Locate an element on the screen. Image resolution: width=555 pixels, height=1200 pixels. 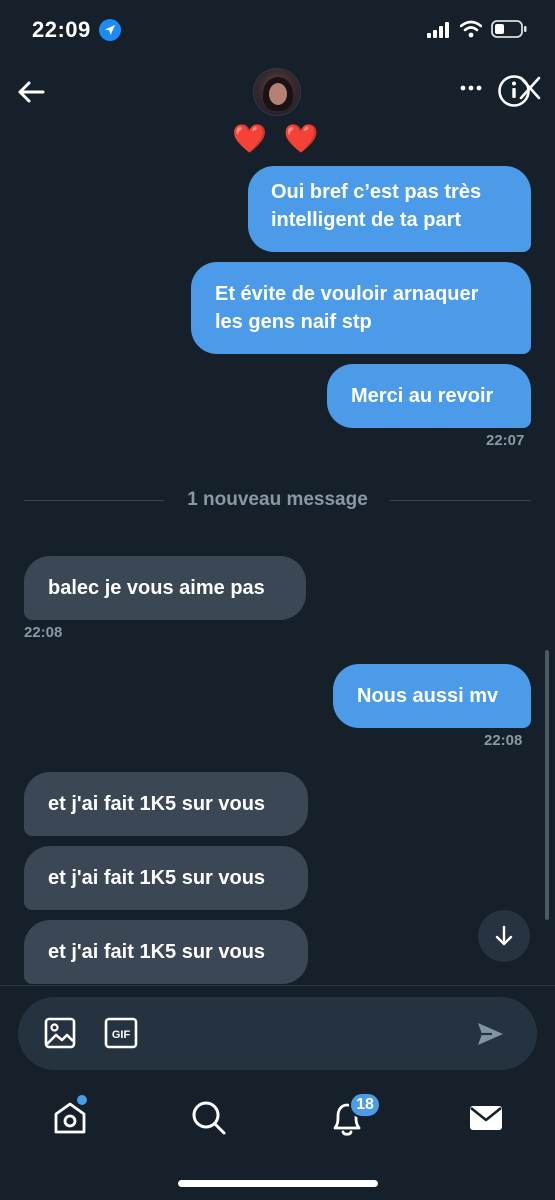
scroll-to-bottom-button is located at coordinates (504, 936).